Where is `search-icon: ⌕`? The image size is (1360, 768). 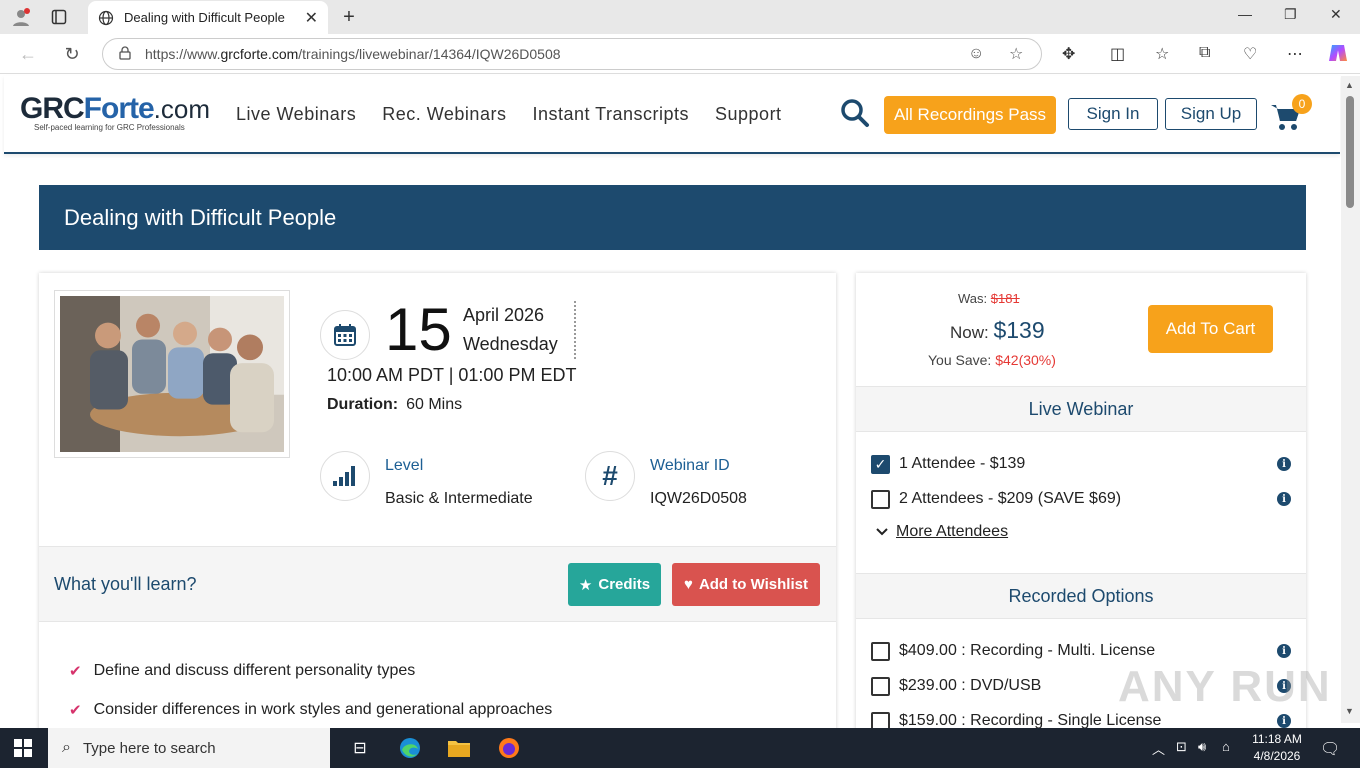
search-icon: ⌕ is located at coordinates (66, 747).